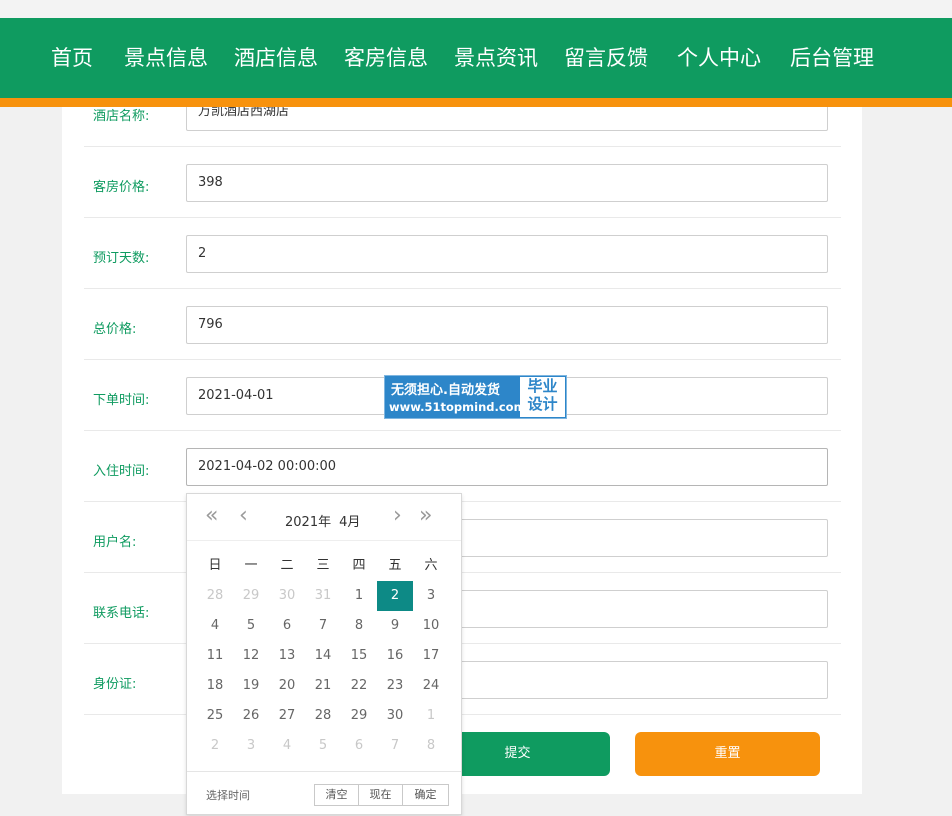 This screenshot has height=816, width=952. What do you see at coordinates (115, 542) in the screenshot?
I see `username-label: 用户名:` at bounding box center [115, 542].